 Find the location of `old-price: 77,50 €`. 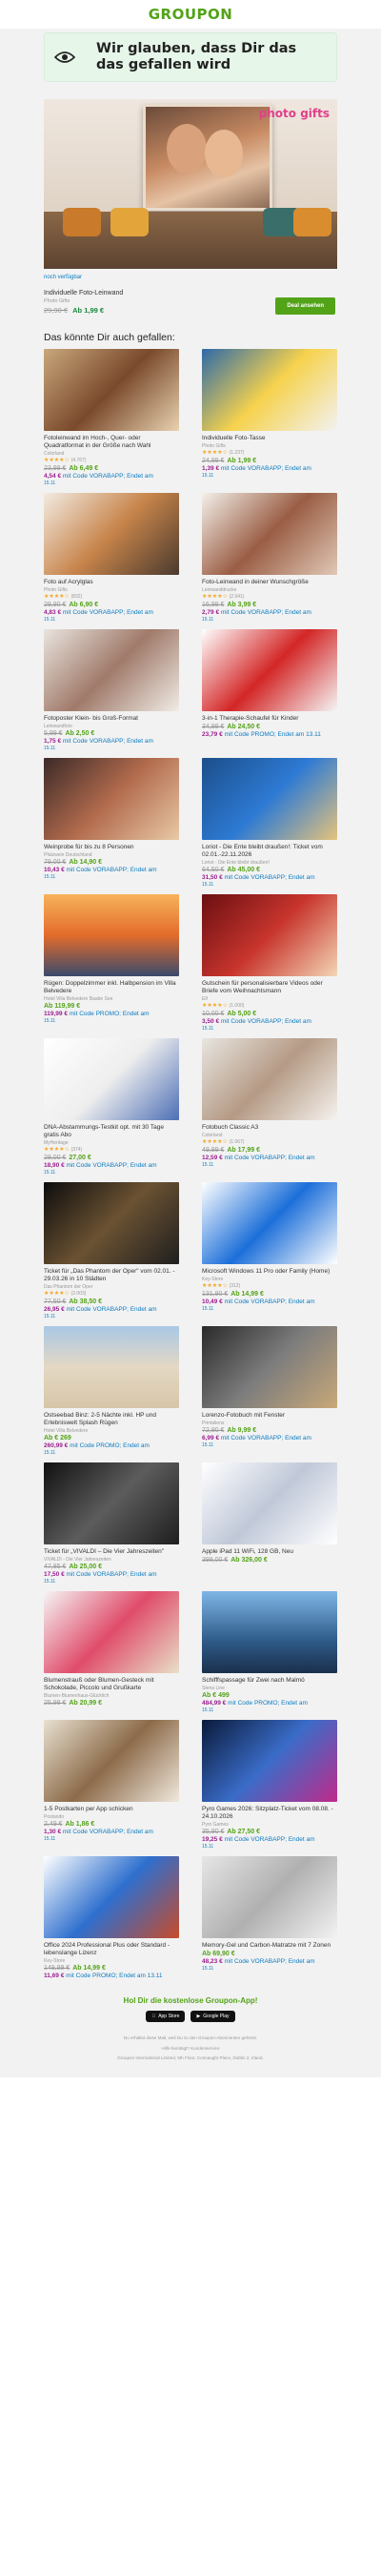

old-price: 77,50 € is located at coordinates (55, 1302).